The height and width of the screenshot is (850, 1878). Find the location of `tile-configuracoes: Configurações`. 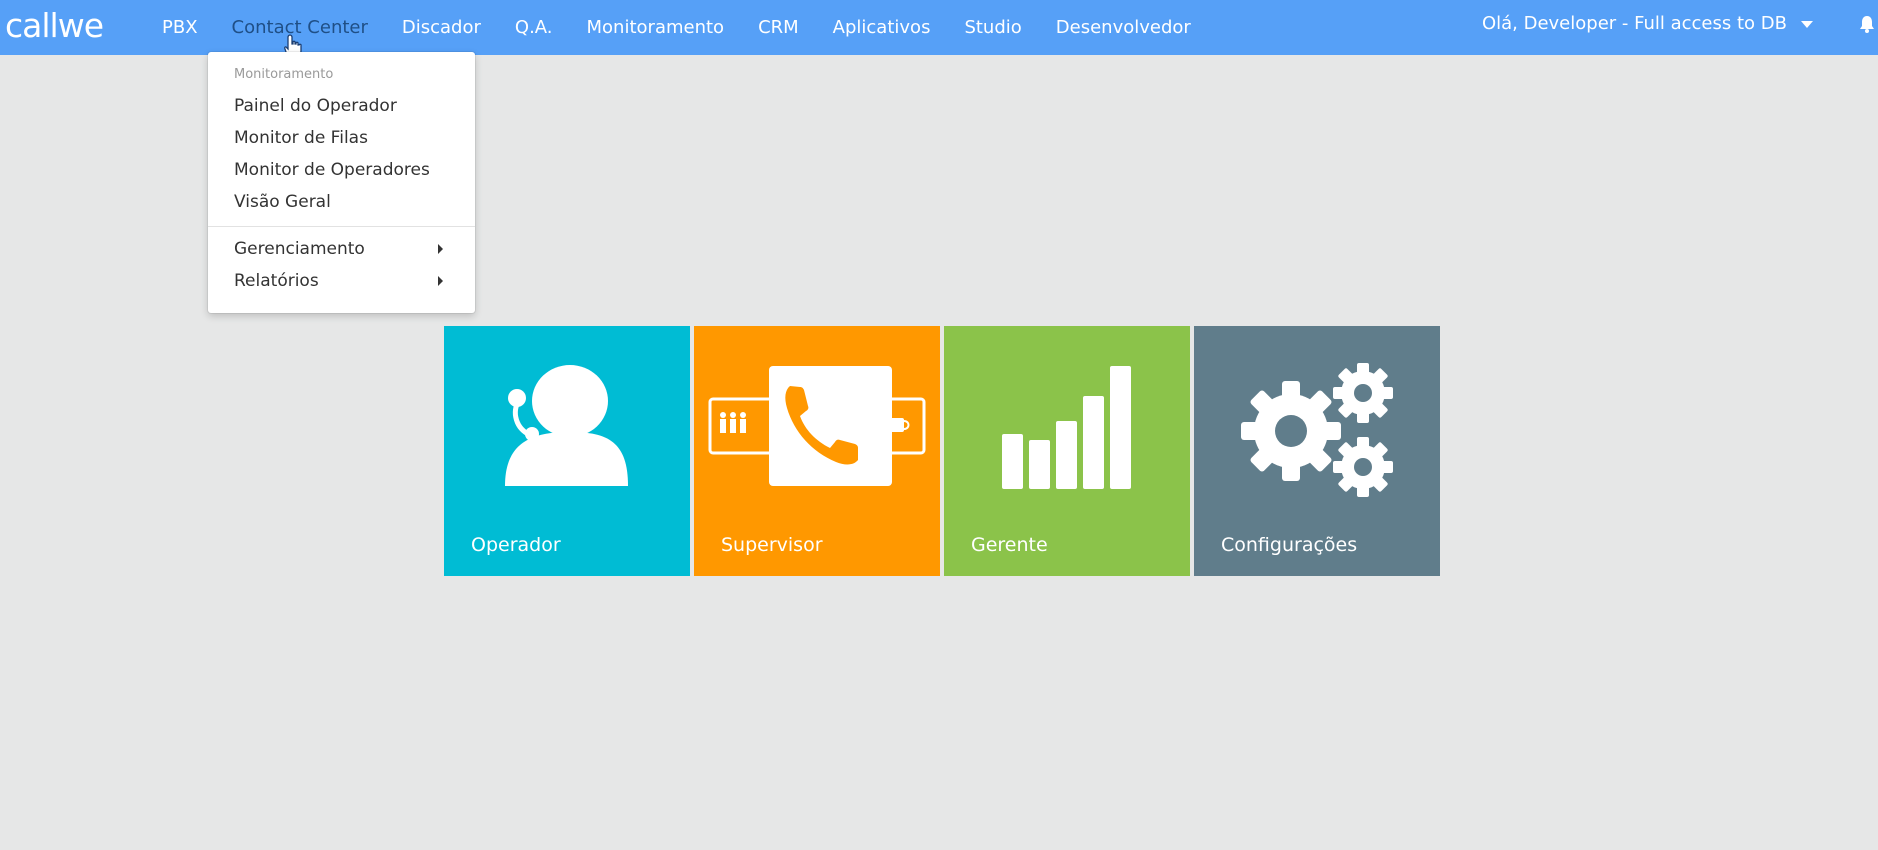

tile-configuracoes: Configurações is located at coordinates (1317, 451).